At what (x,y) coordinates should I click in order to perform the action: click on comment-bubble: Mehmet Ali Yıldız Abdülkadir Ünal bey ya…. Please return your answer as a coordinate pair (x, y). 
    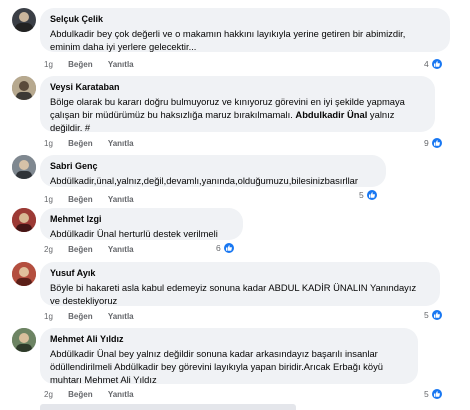
    Looking at the image, I should click on (229, 357).